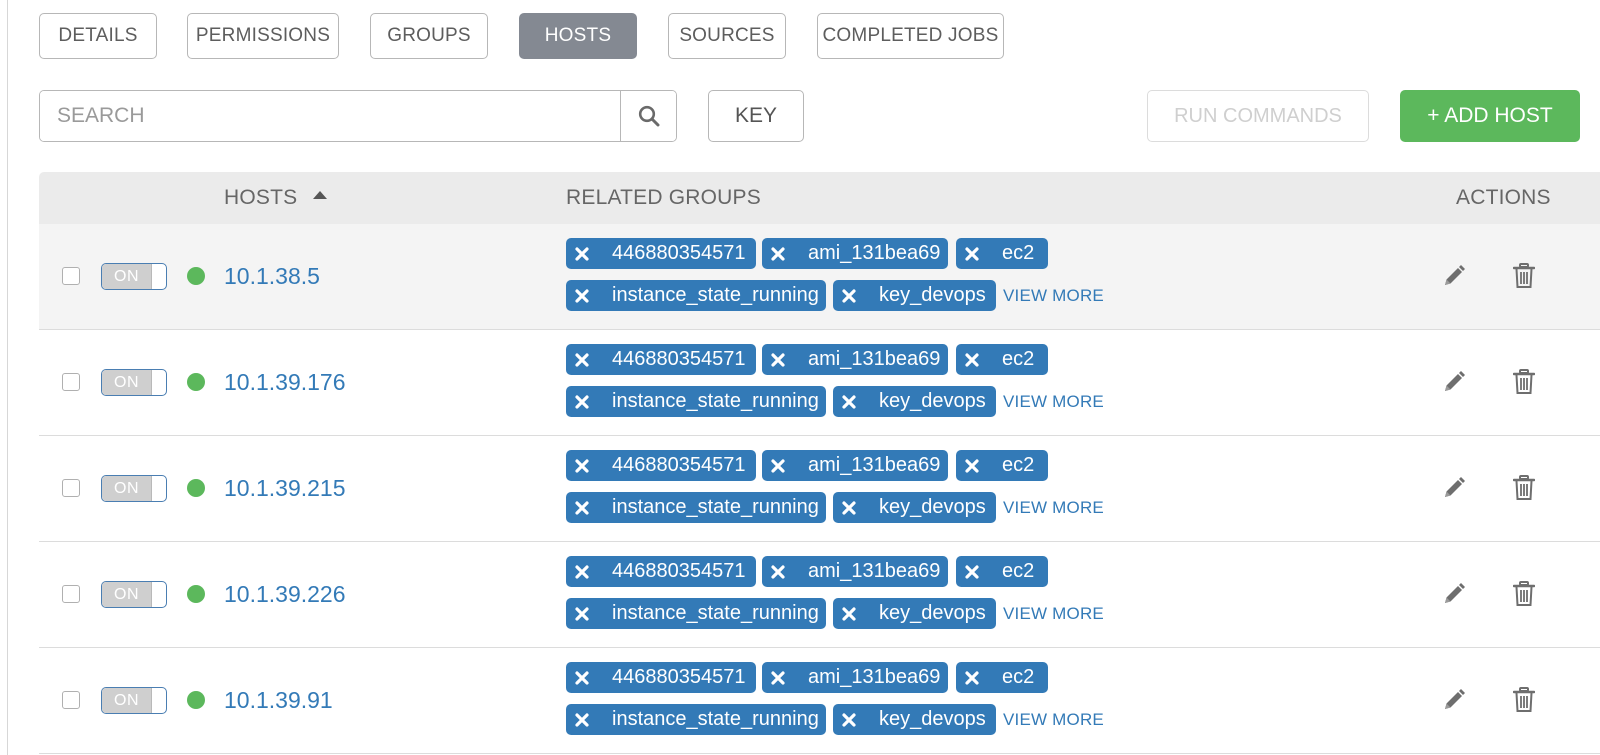 This screenshot has height=755, width=1600. I want to click on toggle-label: ON, so click(127, 488).